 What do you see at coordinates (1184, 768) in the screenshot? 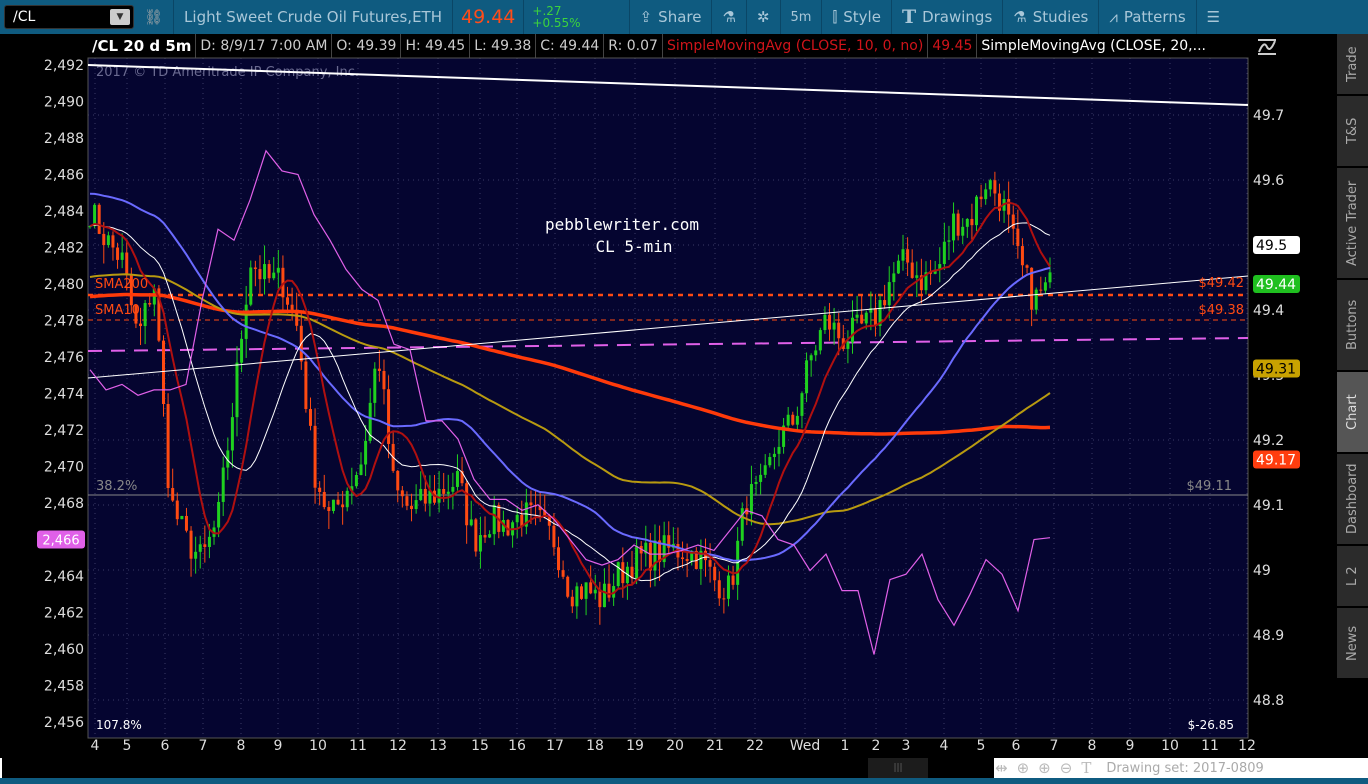
I see `drawing-set-label: Drawing set: 2017-0809` at bounding box center [1184, 768].